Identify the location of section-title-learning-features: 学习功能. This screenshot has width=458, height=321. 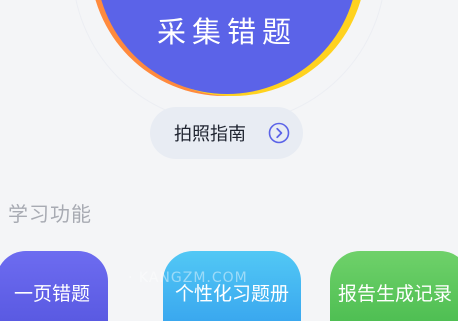
(50, 214).